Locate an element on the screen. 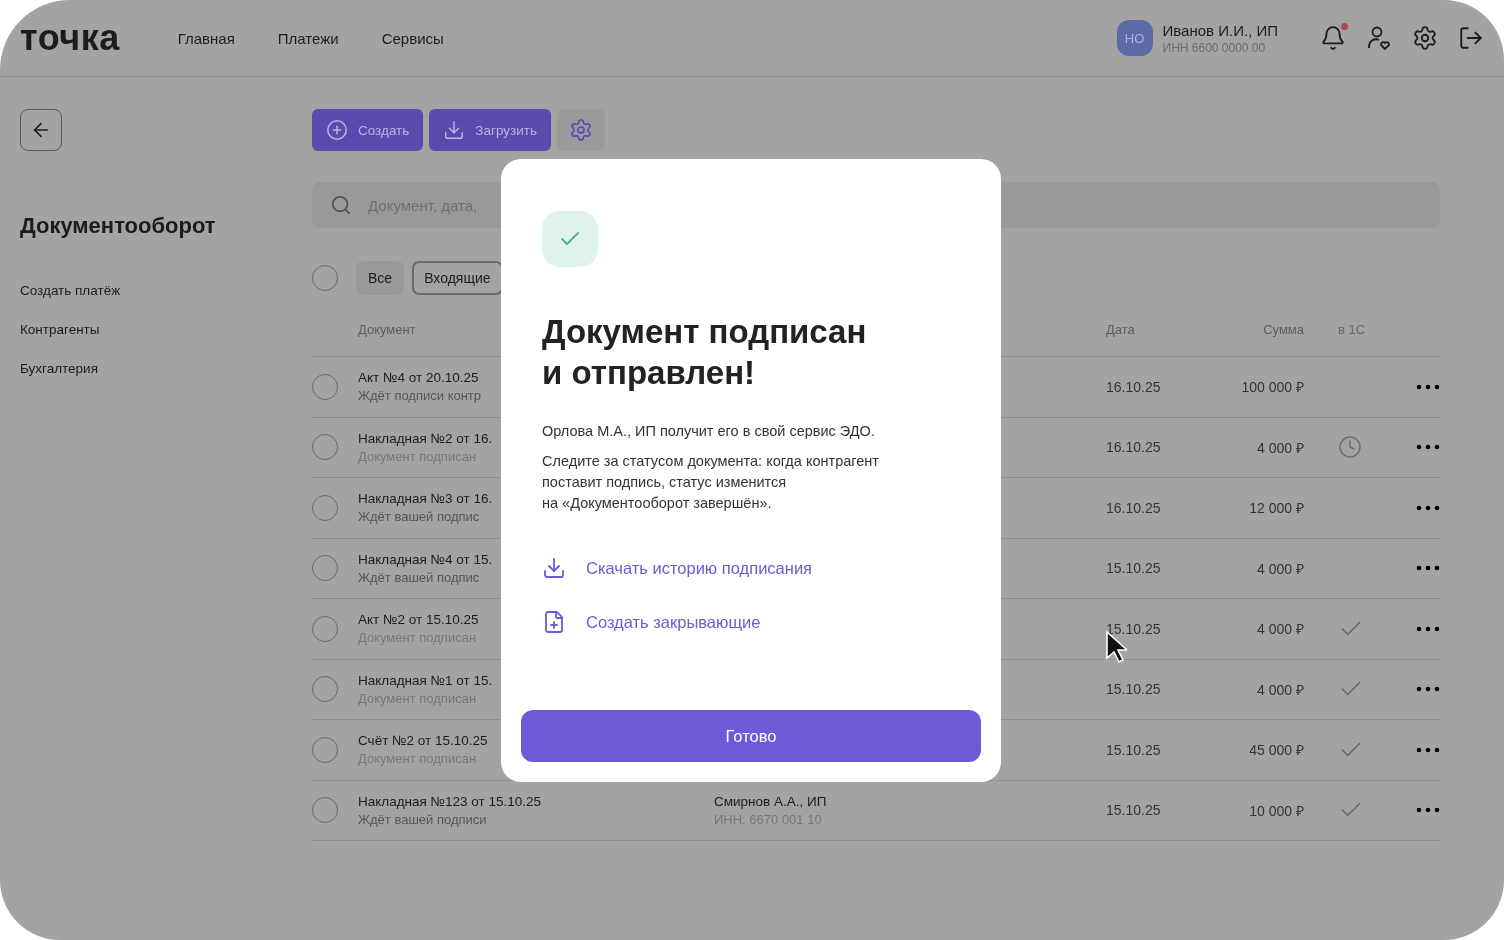  plus-circle-icon is located at coordinates (337, 130).